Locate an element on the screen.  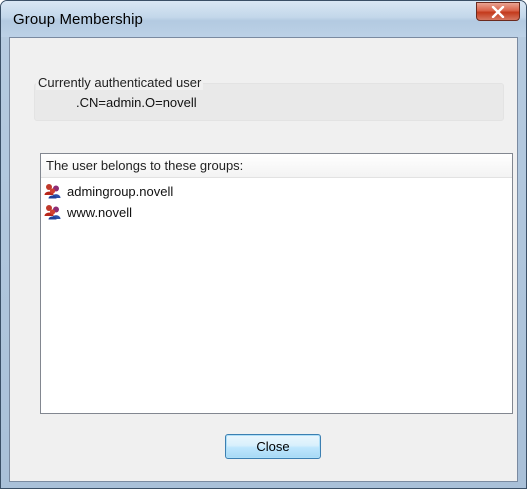
window-close-button is located at coordinates (498, 11).